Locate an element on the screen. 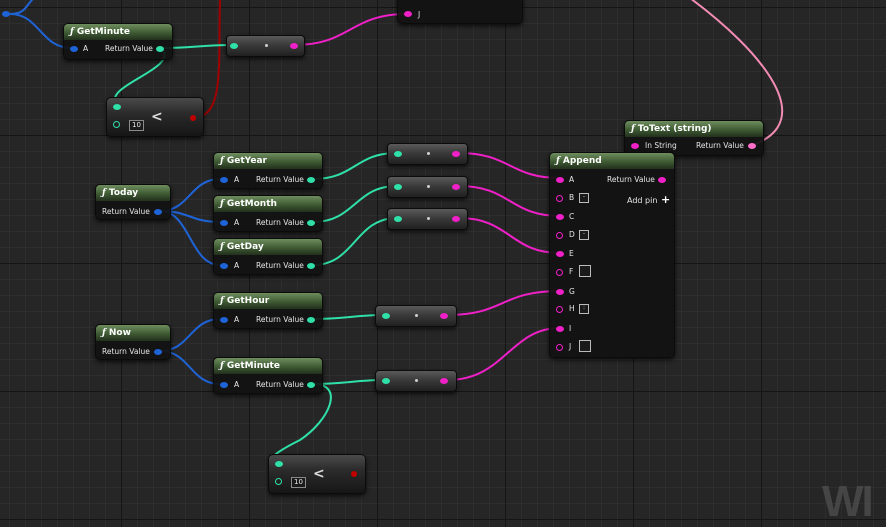 Image resolution: width=886 pixels, height=527 pixels. node-title: GetYear is located at coordinates (246, 161).